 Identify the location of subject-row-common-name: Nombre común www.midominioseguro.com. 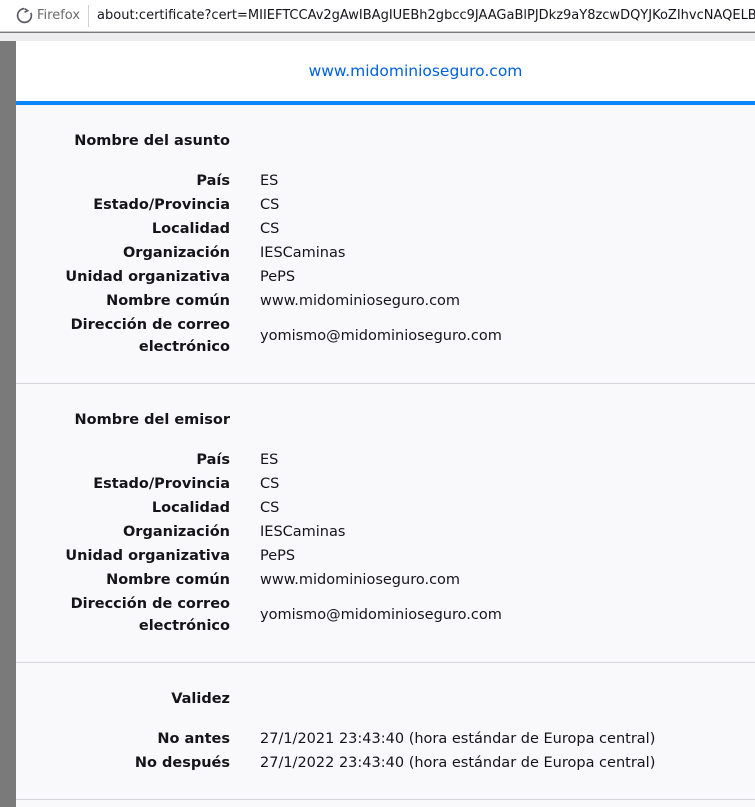
(385, 301).